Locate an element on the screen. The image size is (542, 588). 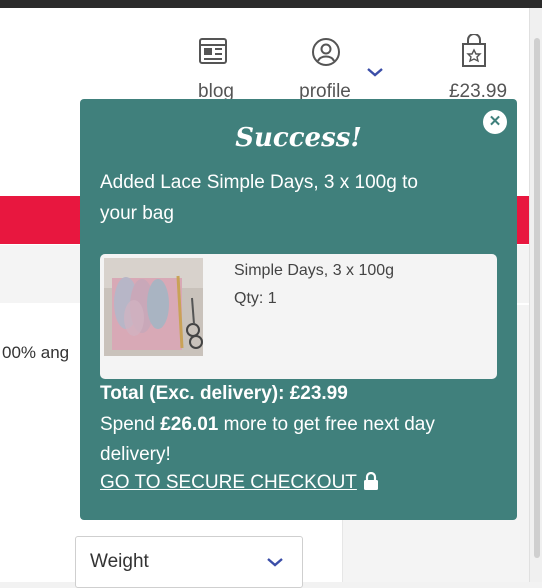
spend-amount: £26.01 is located at coordinates (189, 424).